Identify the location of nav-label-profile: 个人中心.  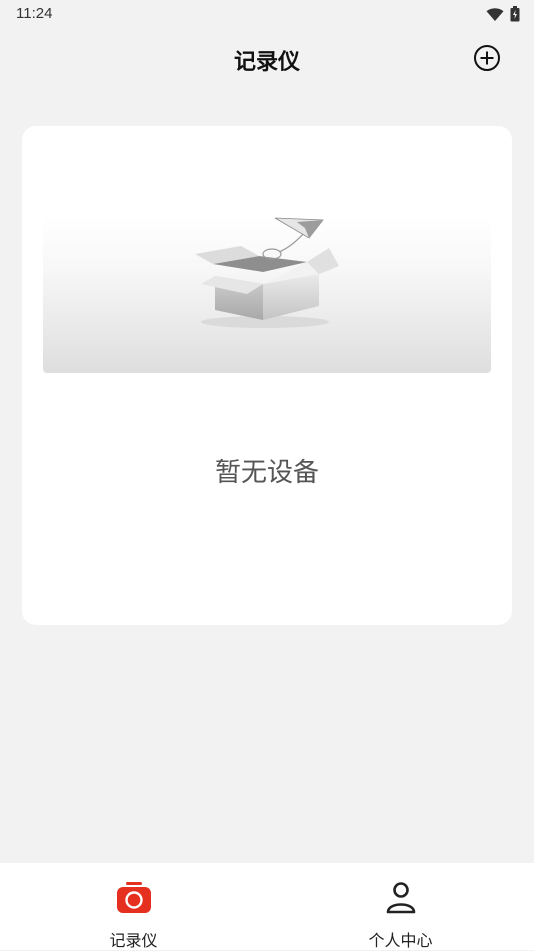
(400, 940).